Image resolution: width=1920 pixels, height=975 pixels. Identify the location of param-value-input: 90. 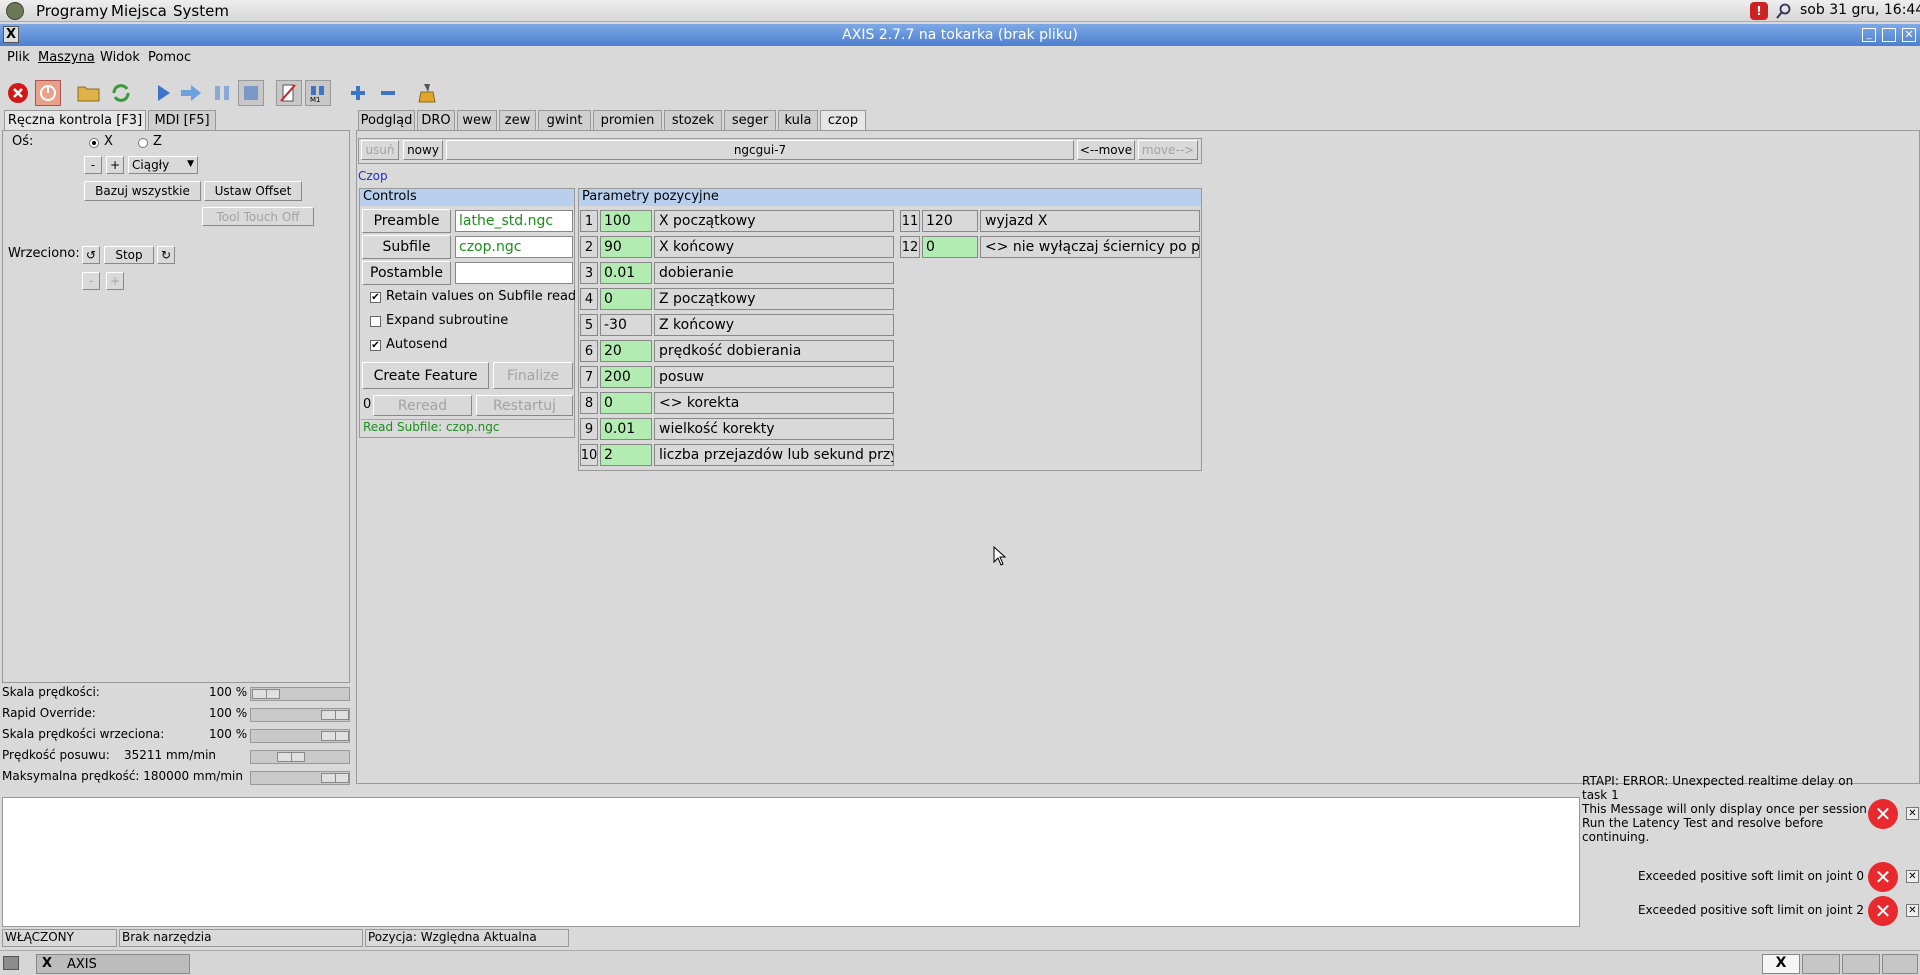
(626, 247).